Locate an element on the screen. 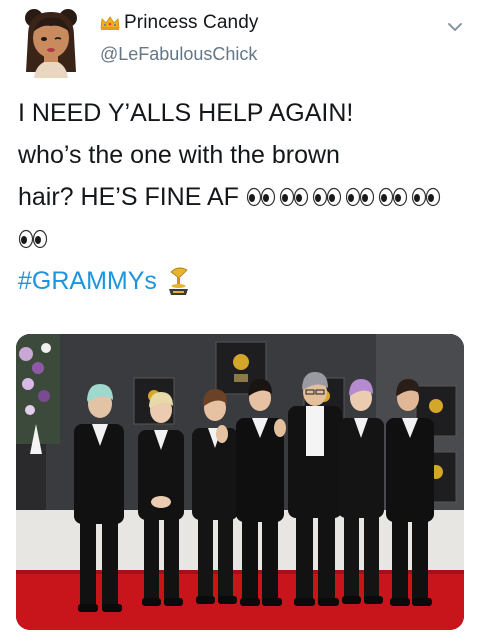  chevron-down-icon is located at coordinates (455, 27).